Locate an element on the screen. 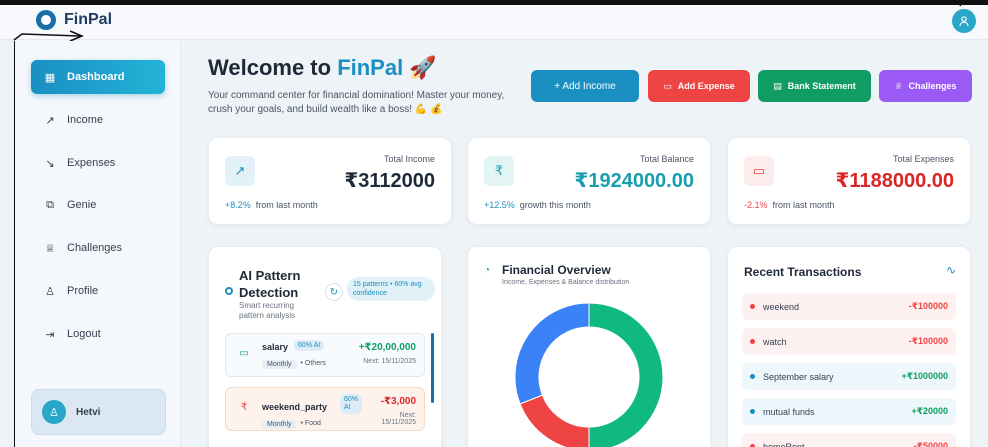 Image resolution: width=988 pixels, height=447 pixels. stat-change-value: +12.5% is located at coordinates (499, 205).